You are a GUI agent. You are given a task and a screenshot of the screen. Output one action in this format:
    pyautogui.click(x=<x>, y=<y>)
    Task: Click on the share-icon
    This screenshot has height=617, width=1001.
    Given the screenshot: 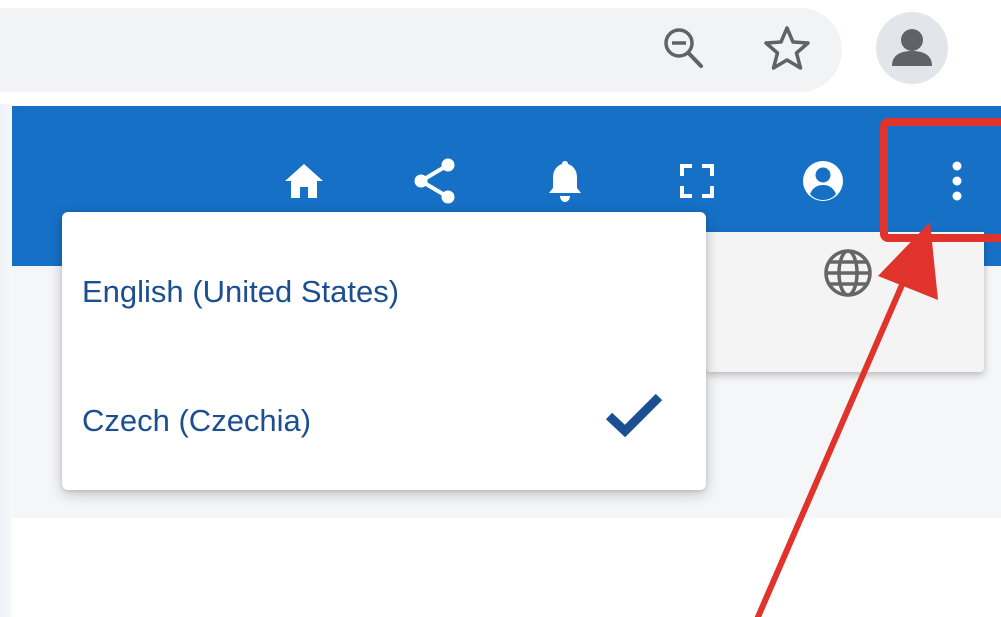 What is the action you would take?
    pyautogui.click(x=434, y=181)
    